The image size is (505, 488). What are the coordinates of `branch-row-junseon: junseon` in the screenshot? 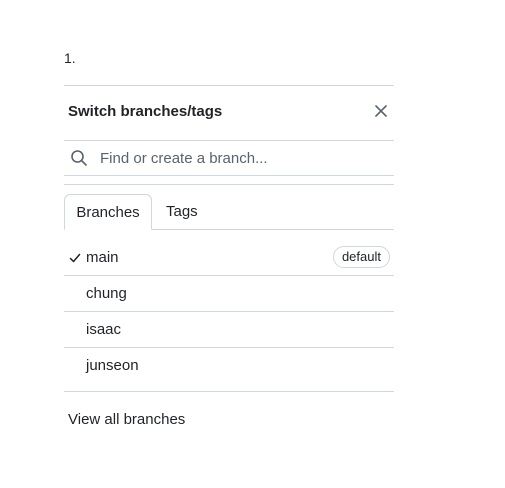 It's located at (229, 365).